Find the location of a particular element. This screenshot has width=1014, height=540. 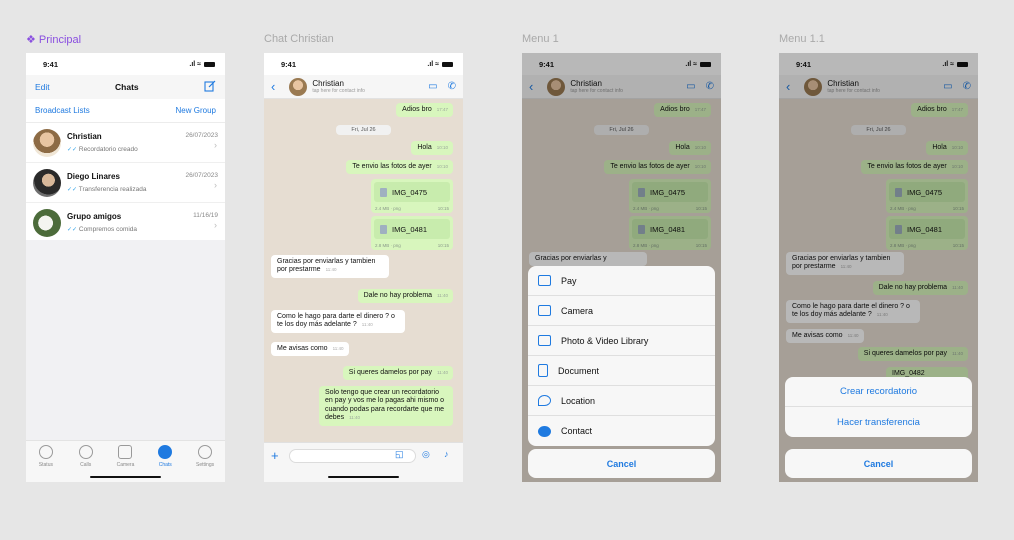

frame-label-menu11: Menu 1.1 is located at coordinates (802, 39).